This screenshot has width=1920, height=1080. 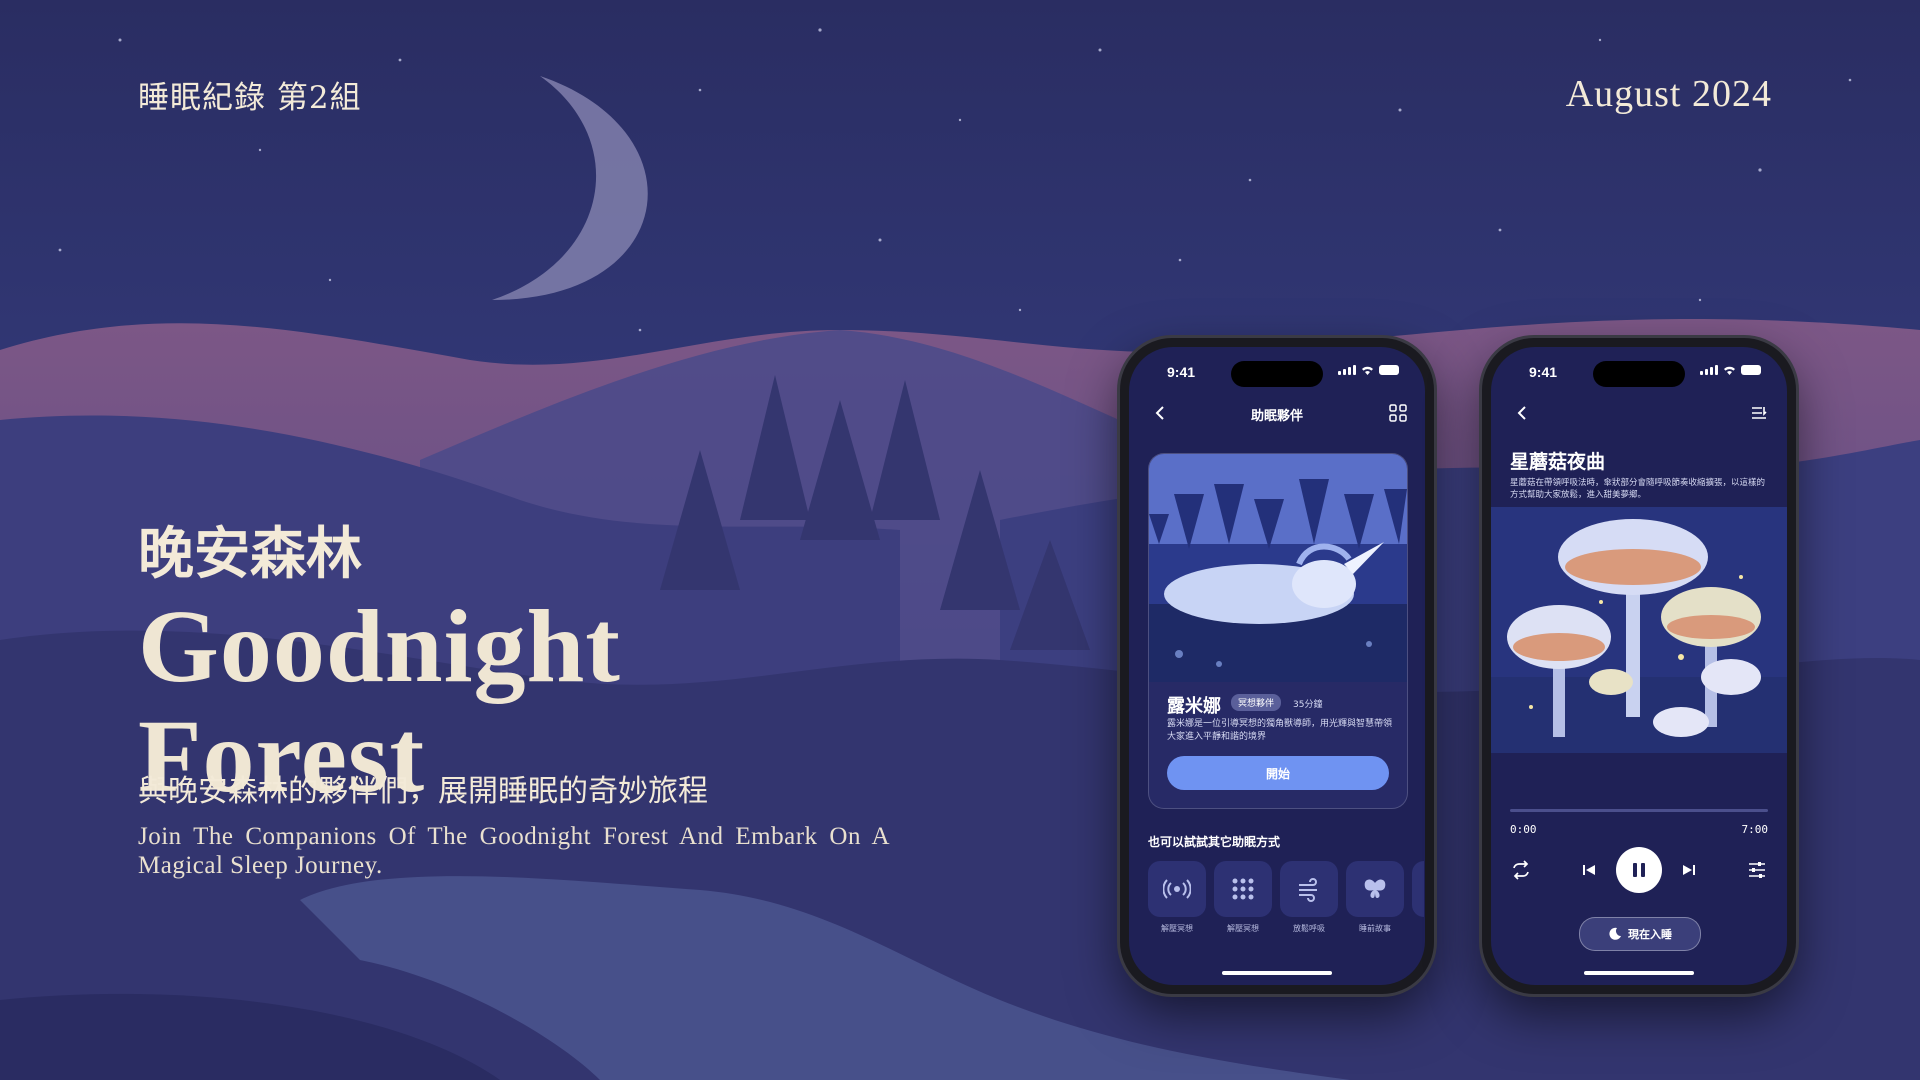 I want to click on alternative-label: 睡前故事, so click(x=1375, y=928).